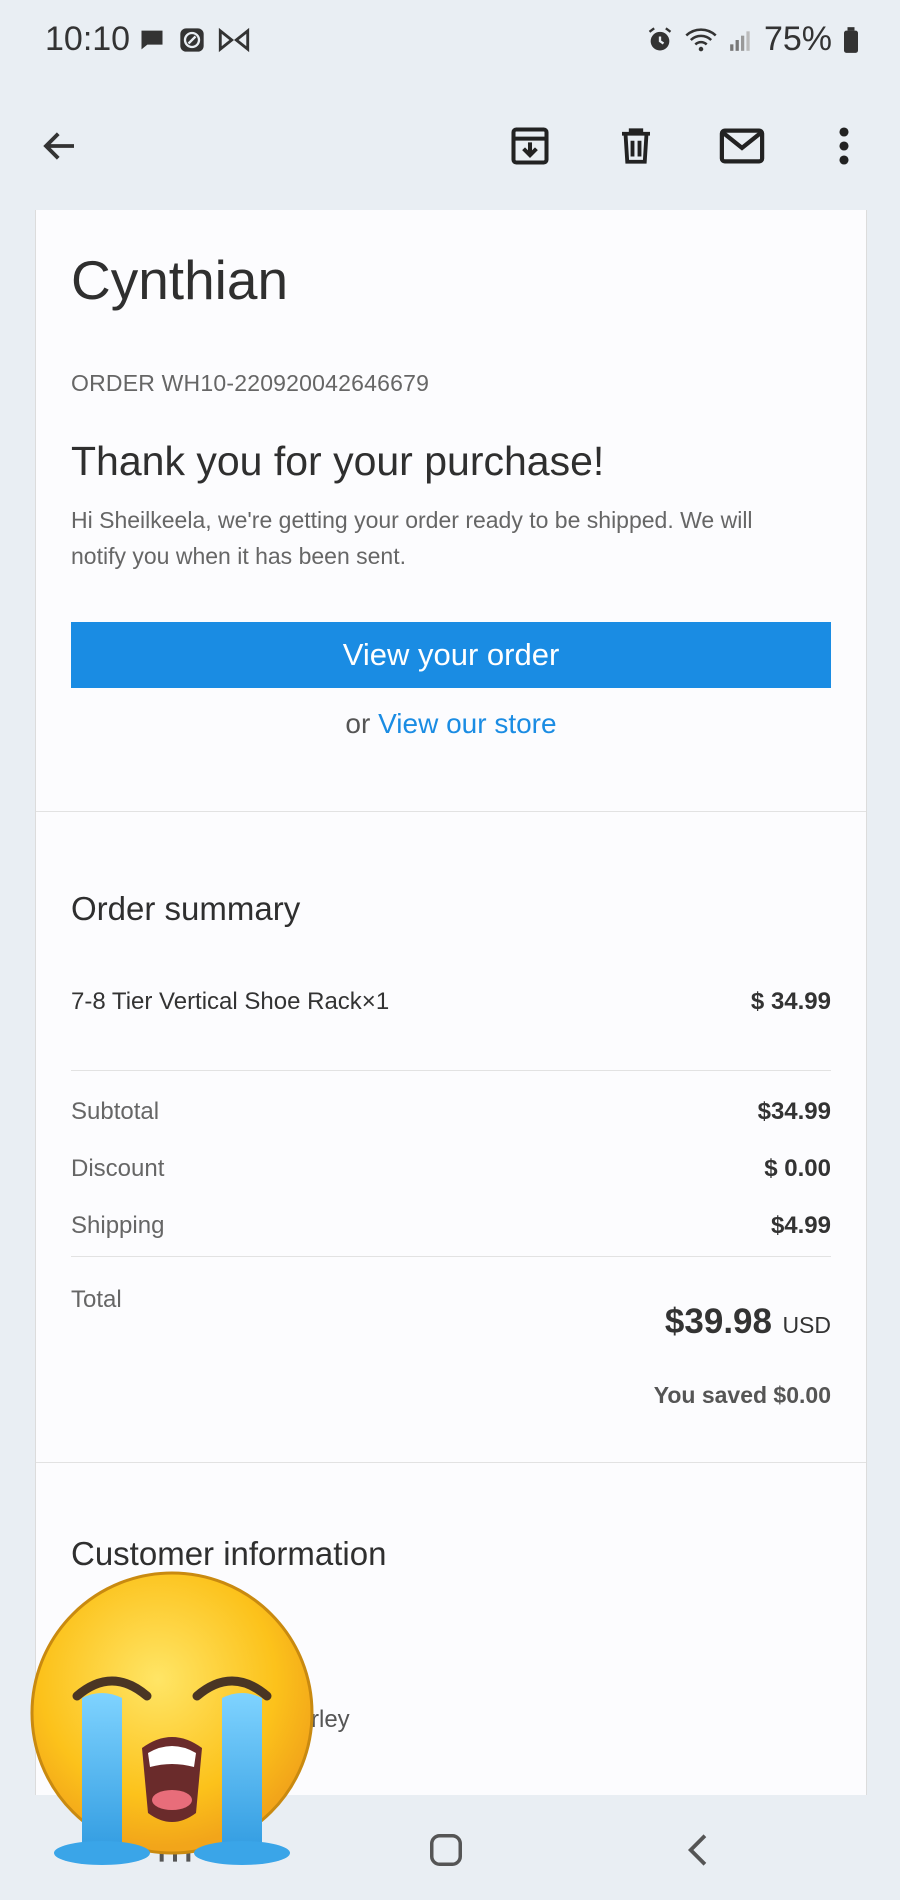 The width and height of the screenshot is (900, 1900). What do you see at coordinates (451, 1070) in the screenshot?
I see `summary-divider` at bounding box center [451, 1070].